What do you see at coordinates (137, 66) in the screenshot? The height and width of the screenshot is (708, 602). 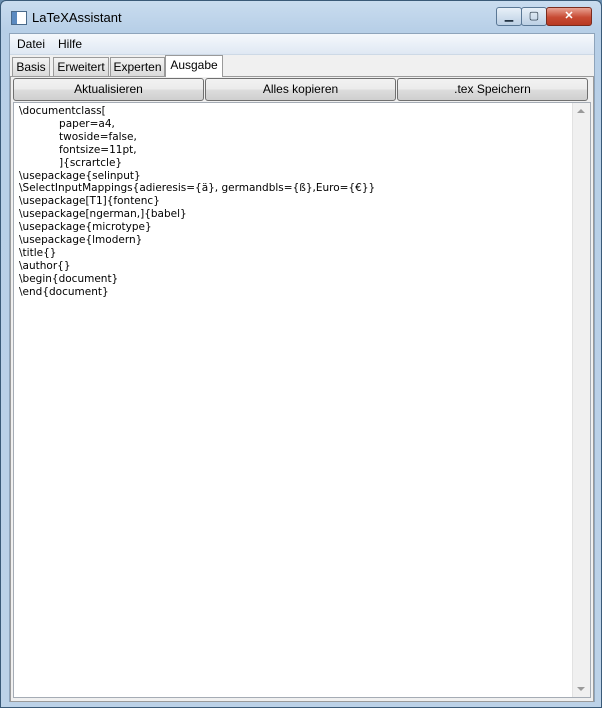 I see `tab-experten: Experten` at bounding box center [137, 66].